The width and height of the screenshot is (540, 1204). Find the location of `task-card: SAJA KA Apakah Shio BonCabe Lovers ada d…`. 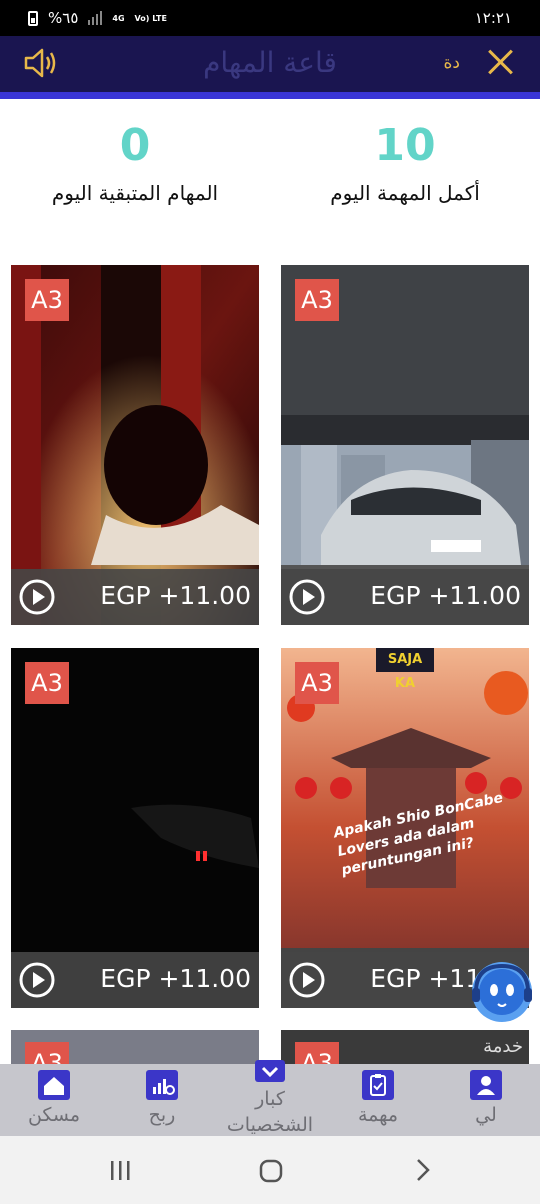

task-card: SAJA KA Apakah Shio BonCabe Lovers ada d… is located at coordinates (405, 828).